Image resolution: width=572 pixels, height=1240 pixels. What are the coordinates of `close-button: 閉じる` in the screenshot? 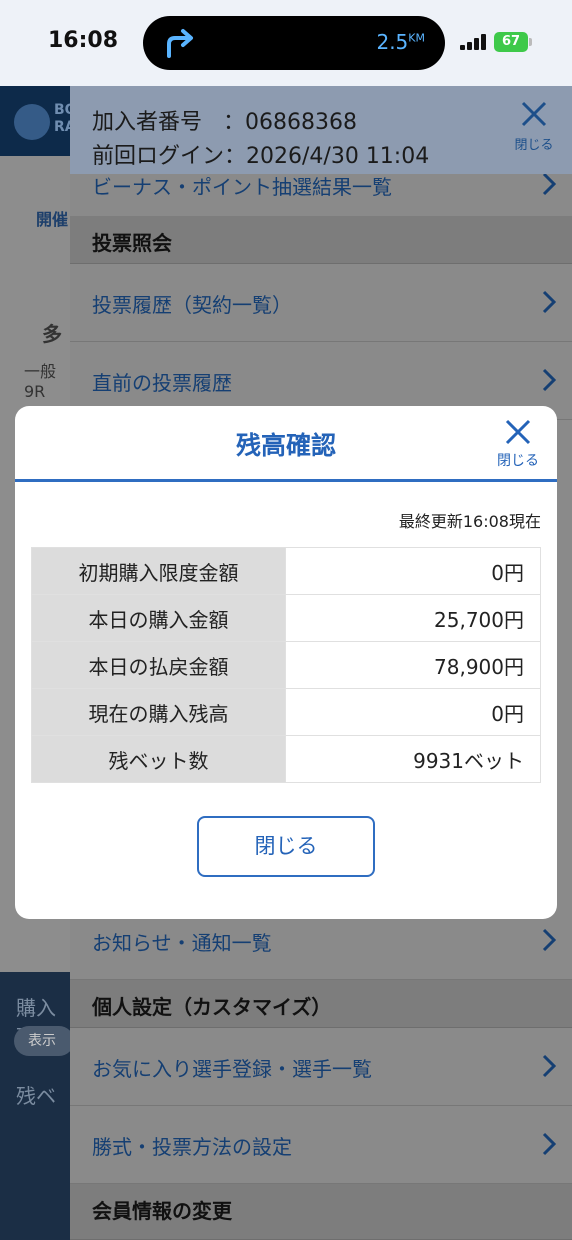 It's located at (286, 846).